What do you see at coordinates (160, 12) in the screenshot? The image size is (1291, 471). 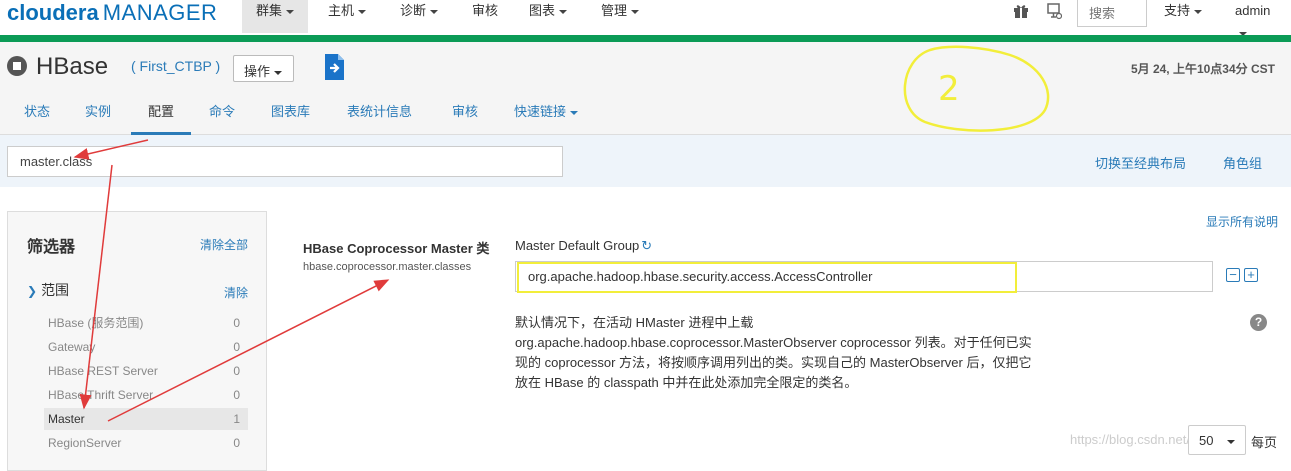 I see `logo-product-text: MANAGER` at bounding box center [160, 12].